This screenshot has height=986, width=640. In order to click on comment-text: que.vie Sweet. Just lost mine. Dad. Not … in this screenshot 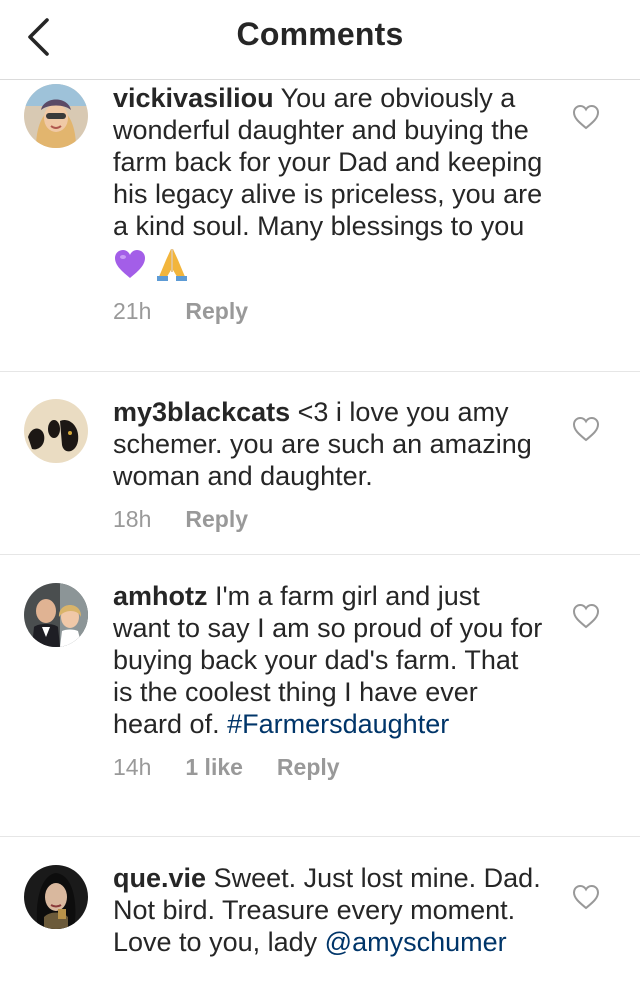, I will do `click(328, 910)`.